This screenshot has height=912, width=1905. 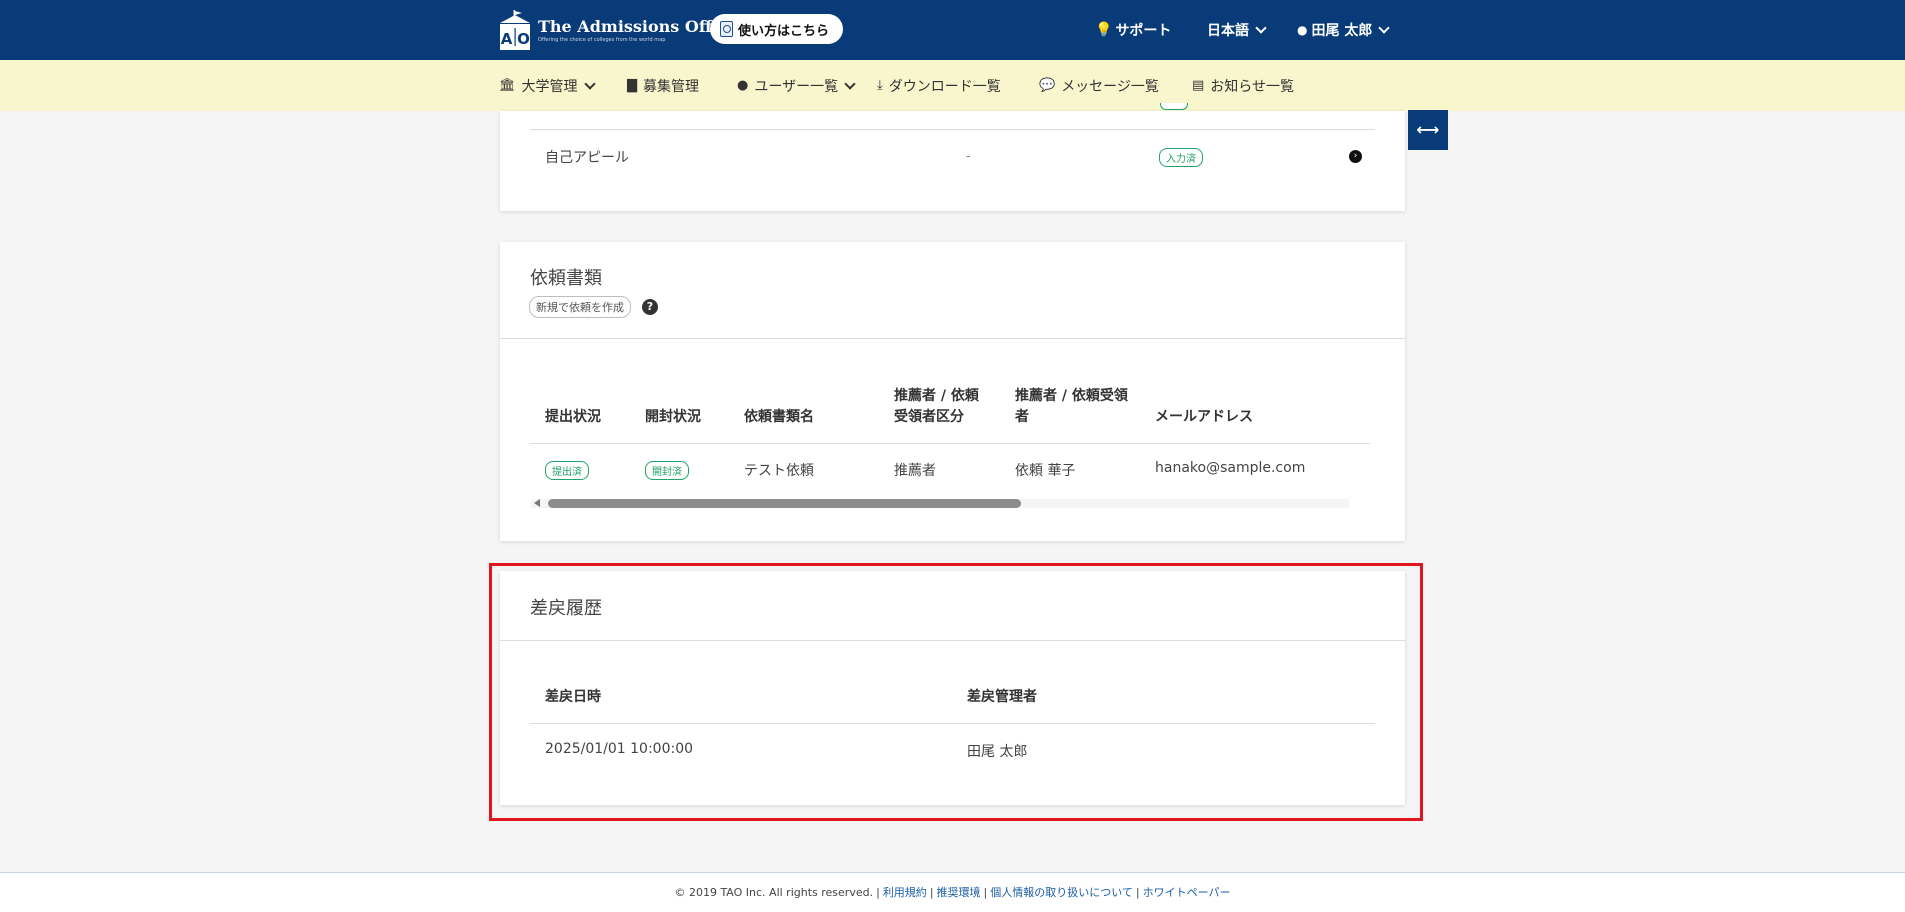 What do you see at coordinates (1022, 417) in the screenshot?
I see `col-recipient-line2: 者` at bounding box center [1022, 417].